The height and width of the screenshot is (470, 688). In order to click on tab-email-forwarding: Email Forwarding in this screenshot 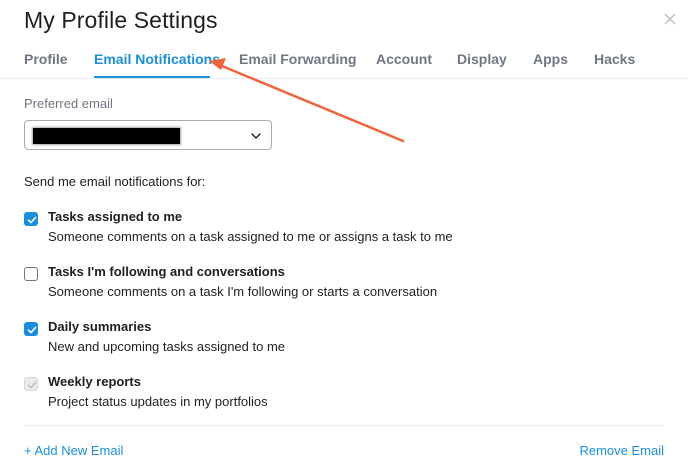, I will do `click(297, 59)`.